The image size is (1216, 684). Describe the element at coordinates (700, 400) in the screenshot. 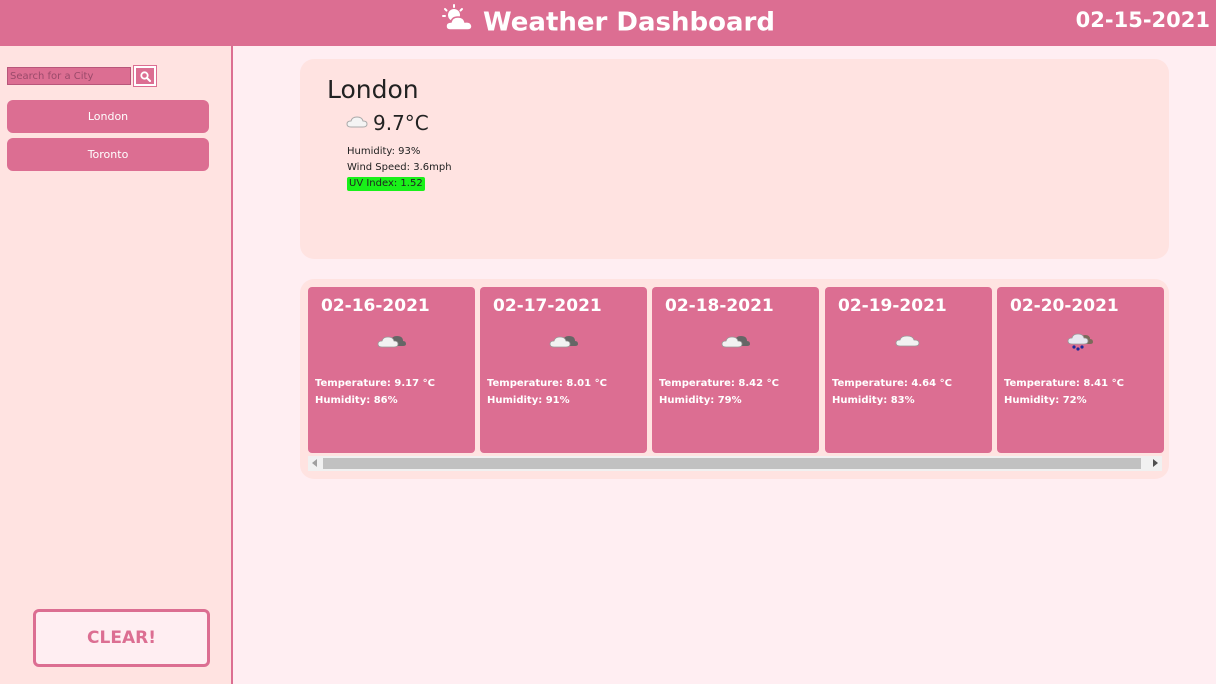

I see `forecast-humidity: Humidity: 79%` at that location.